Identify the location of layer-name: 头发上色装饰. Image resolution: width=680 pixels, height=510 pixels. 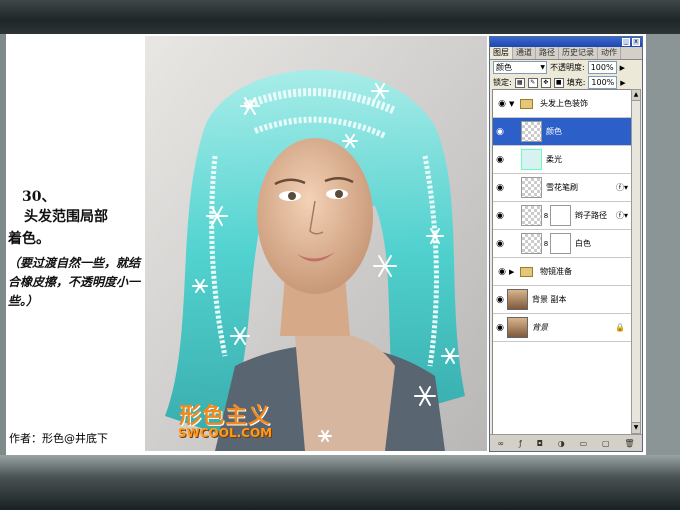
(564, 103).